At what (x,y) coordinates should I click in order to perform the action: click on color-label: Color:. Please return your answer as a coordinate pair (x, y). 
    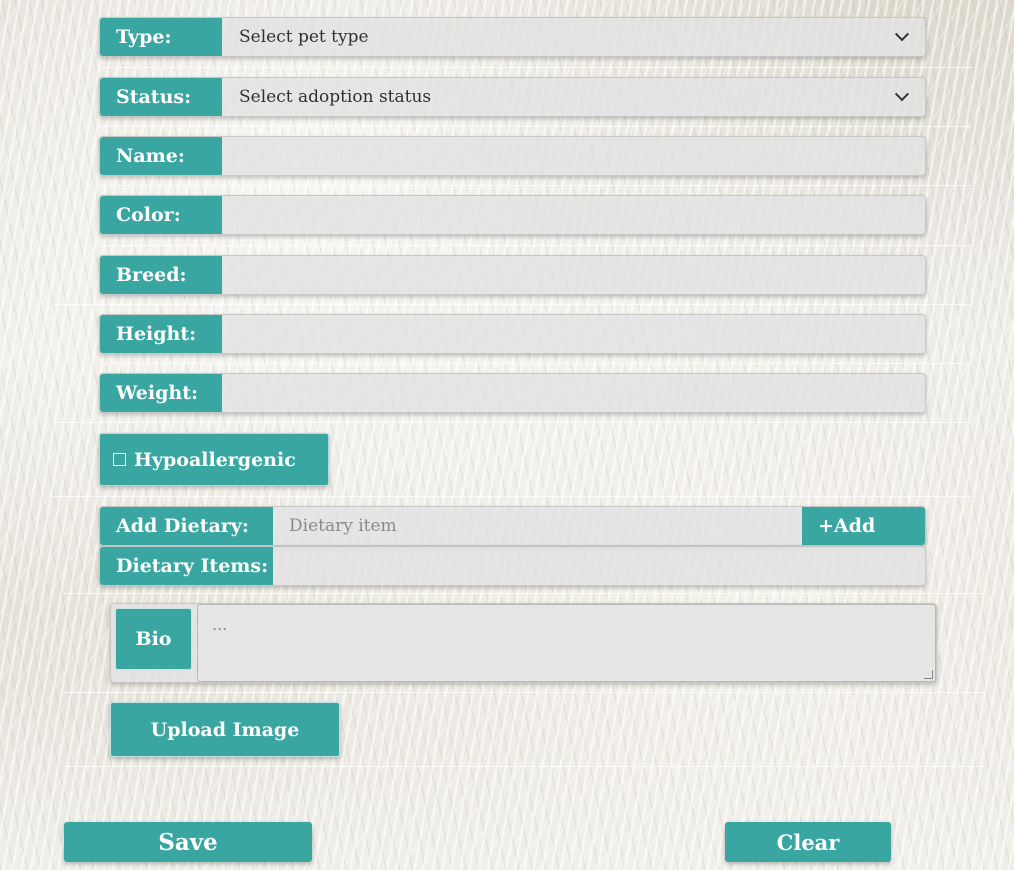
    Looking at the image, I should click on (161, 215).